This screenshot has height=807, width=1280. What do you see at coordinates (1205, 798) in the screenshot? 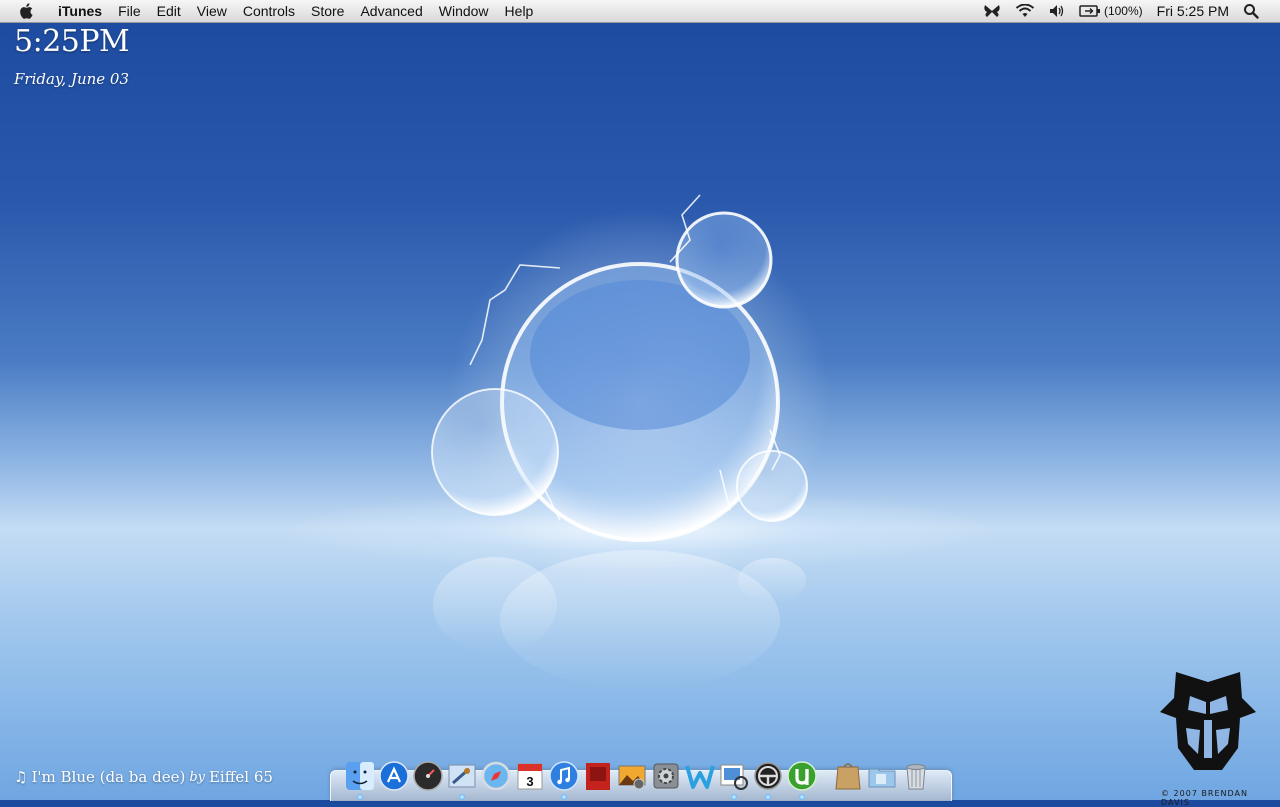
I see `copyright-text: © 2007 BRENDAN DAVIS` at bounding box center [1205, 798].